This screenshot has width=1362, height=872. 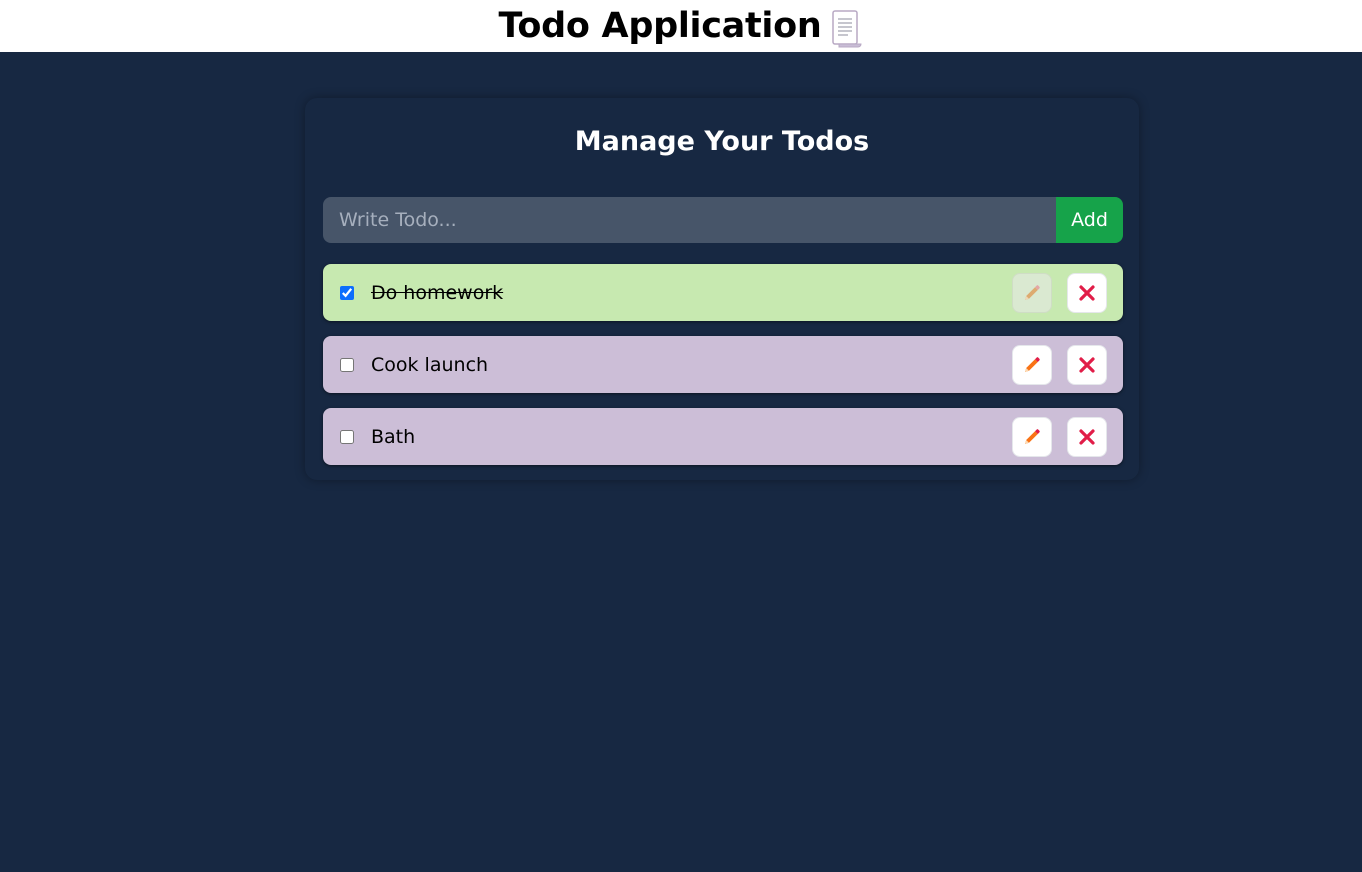 I want to click on todo-text: Cook launch, so click(x=430, y=364).